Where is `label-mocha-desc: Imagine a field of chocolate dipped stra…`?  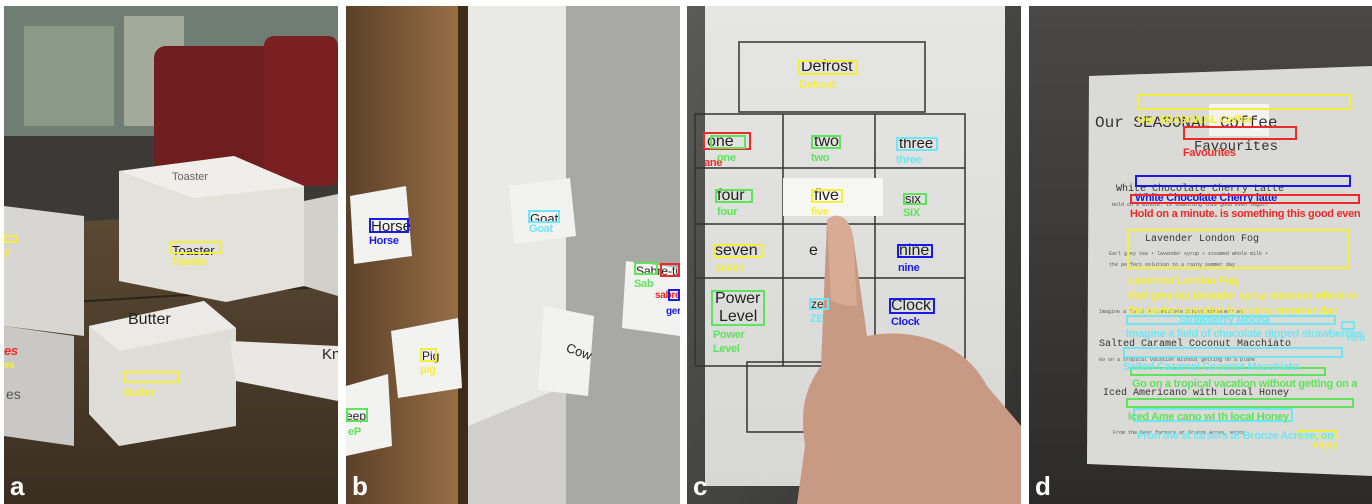
label-mocha-desc: Imagine a field of chocolate dipped stra… is located at coordinates (1245, 334).